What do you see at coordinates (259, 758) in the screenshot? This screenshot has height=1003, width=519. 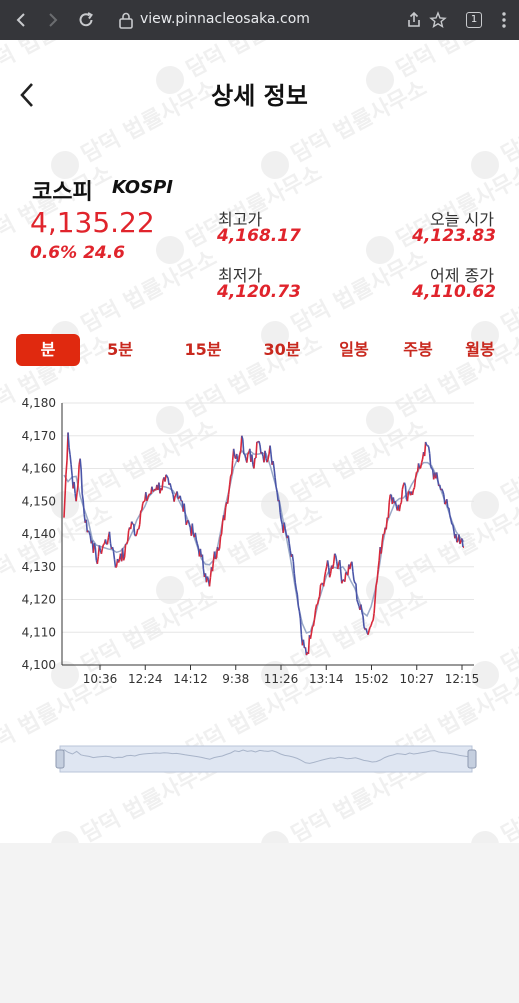 I see `chart-zoom-slider` at bounding box center [259, 758].